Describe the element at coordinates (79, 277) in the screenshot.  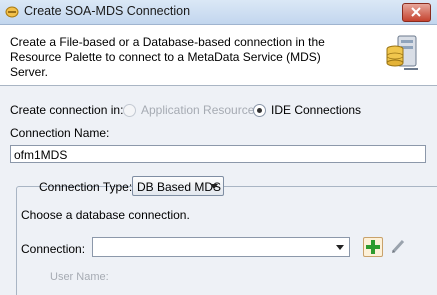
I see `user-name-label: User Name:` at that location.